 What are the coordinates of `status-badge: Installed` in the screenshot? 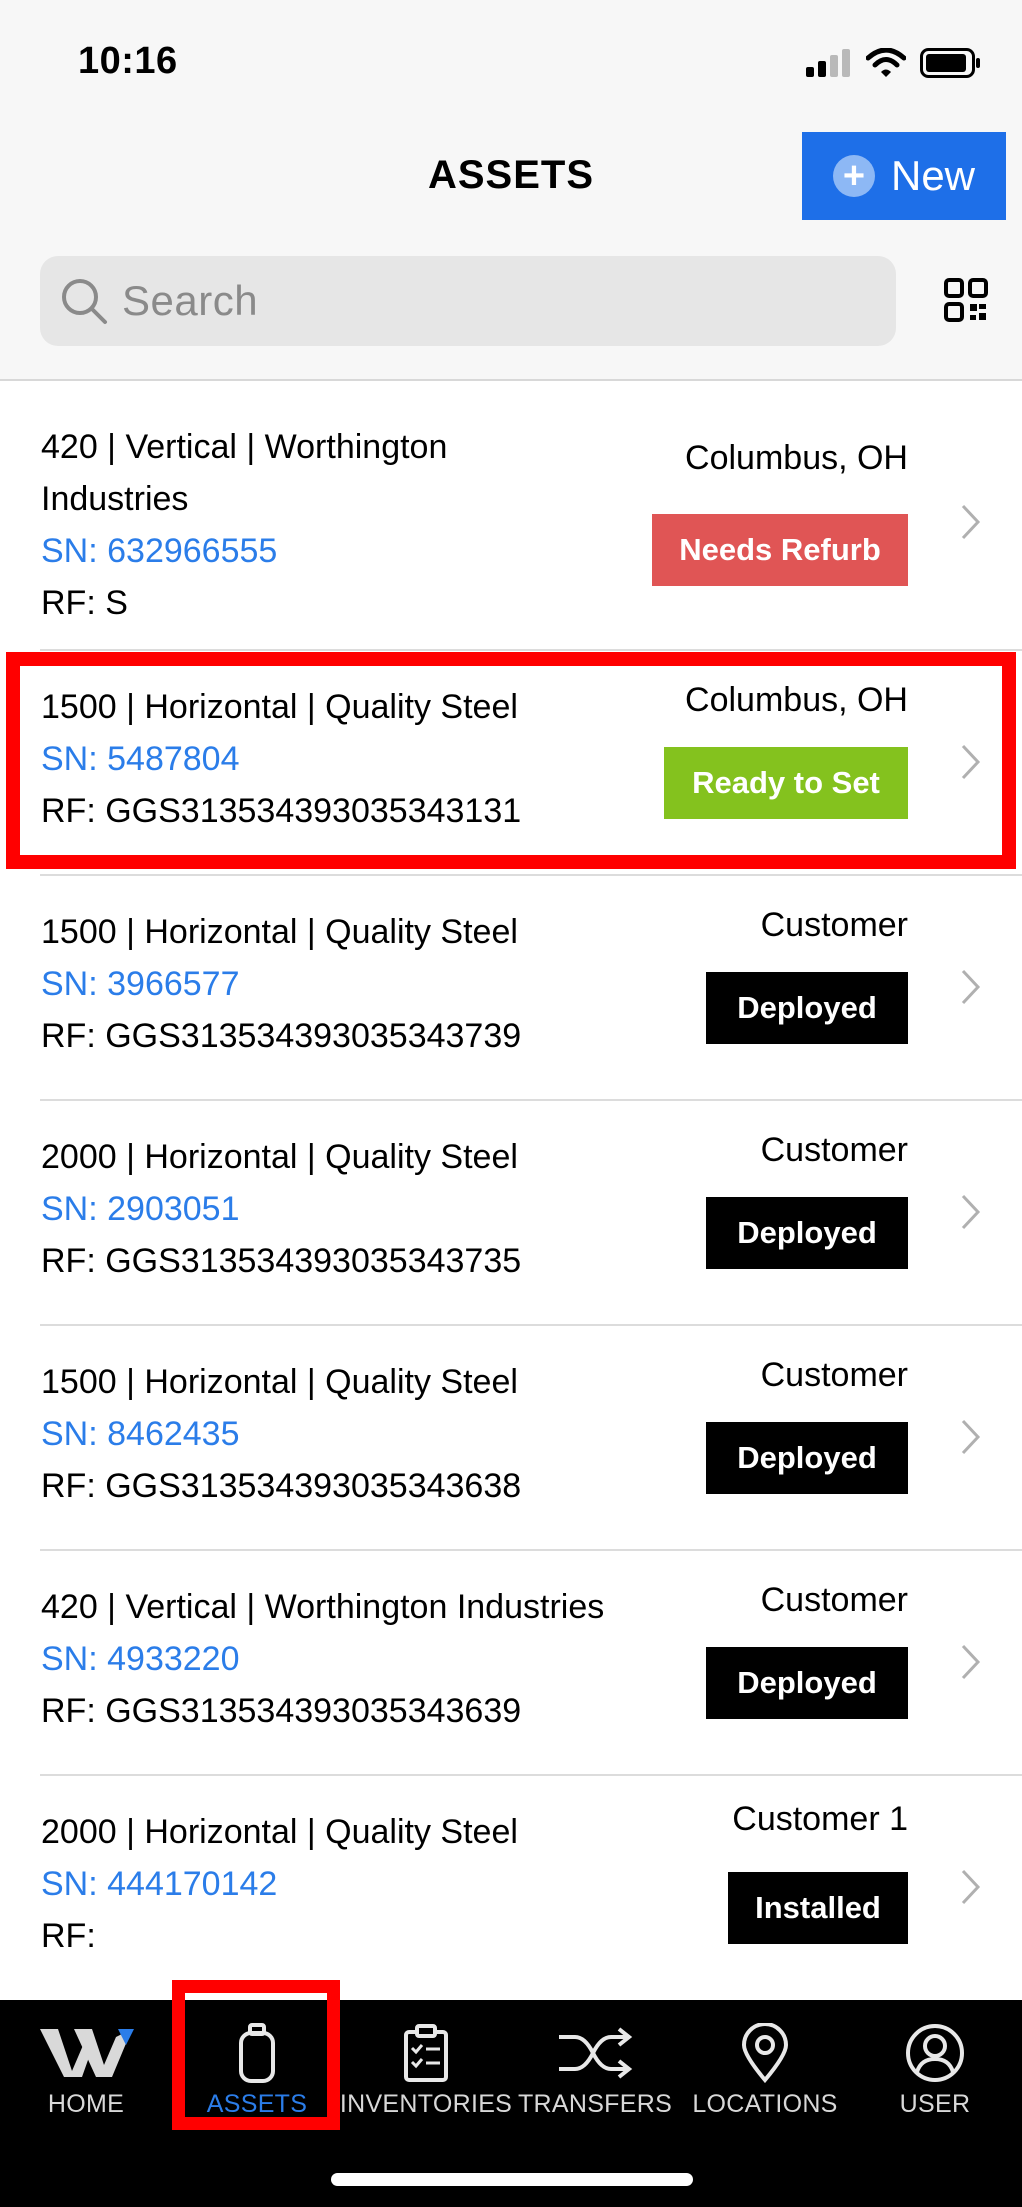 It's located at (818, 1908).